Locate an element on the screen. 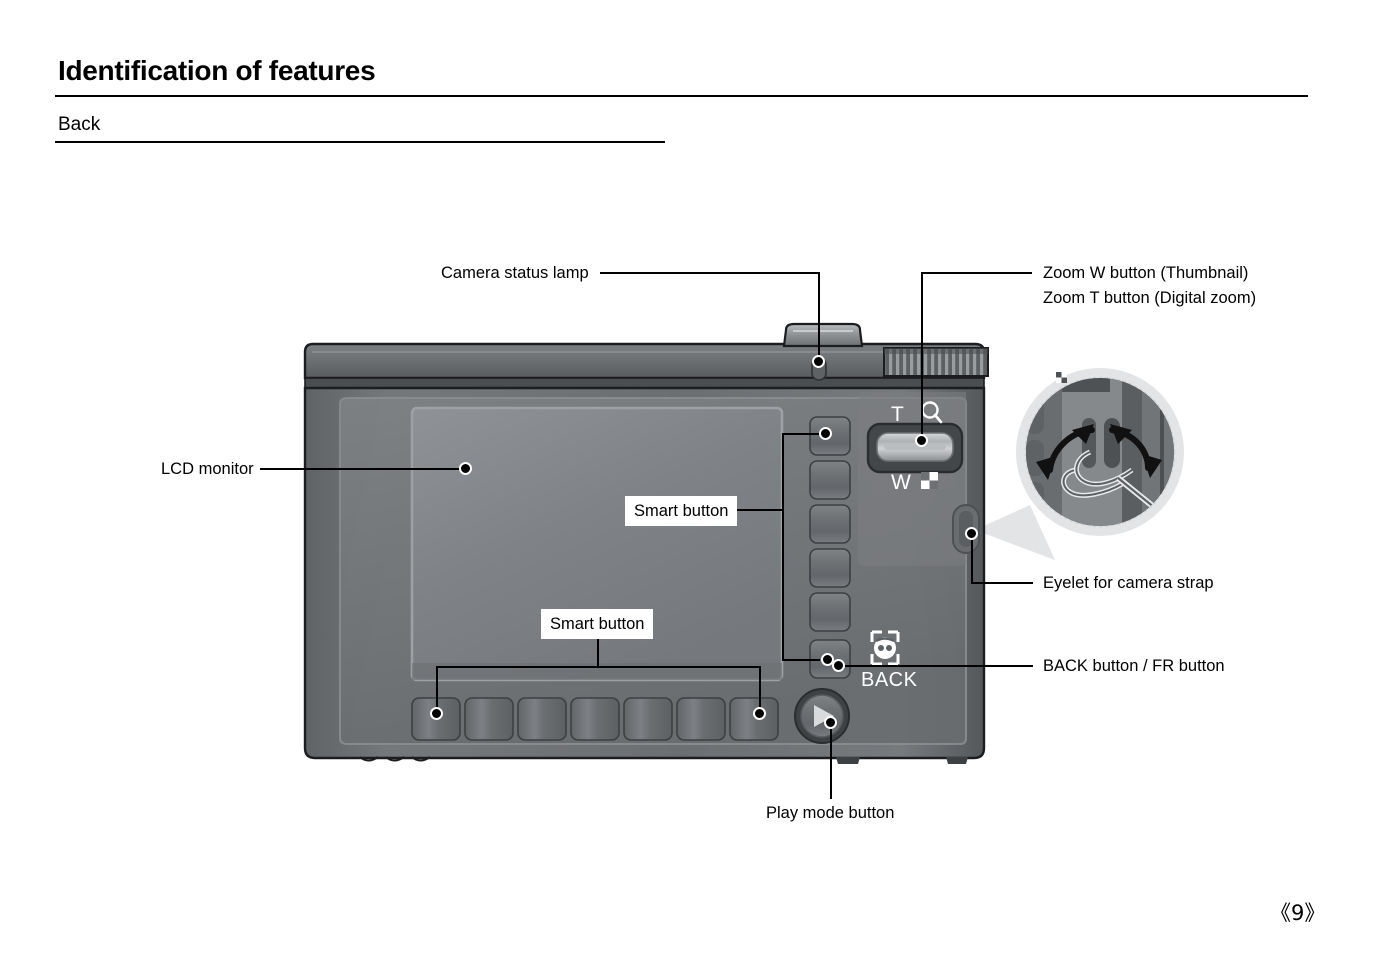 The image size is (1381, 954). bottom-button-row is located at coordinates (595, 719).